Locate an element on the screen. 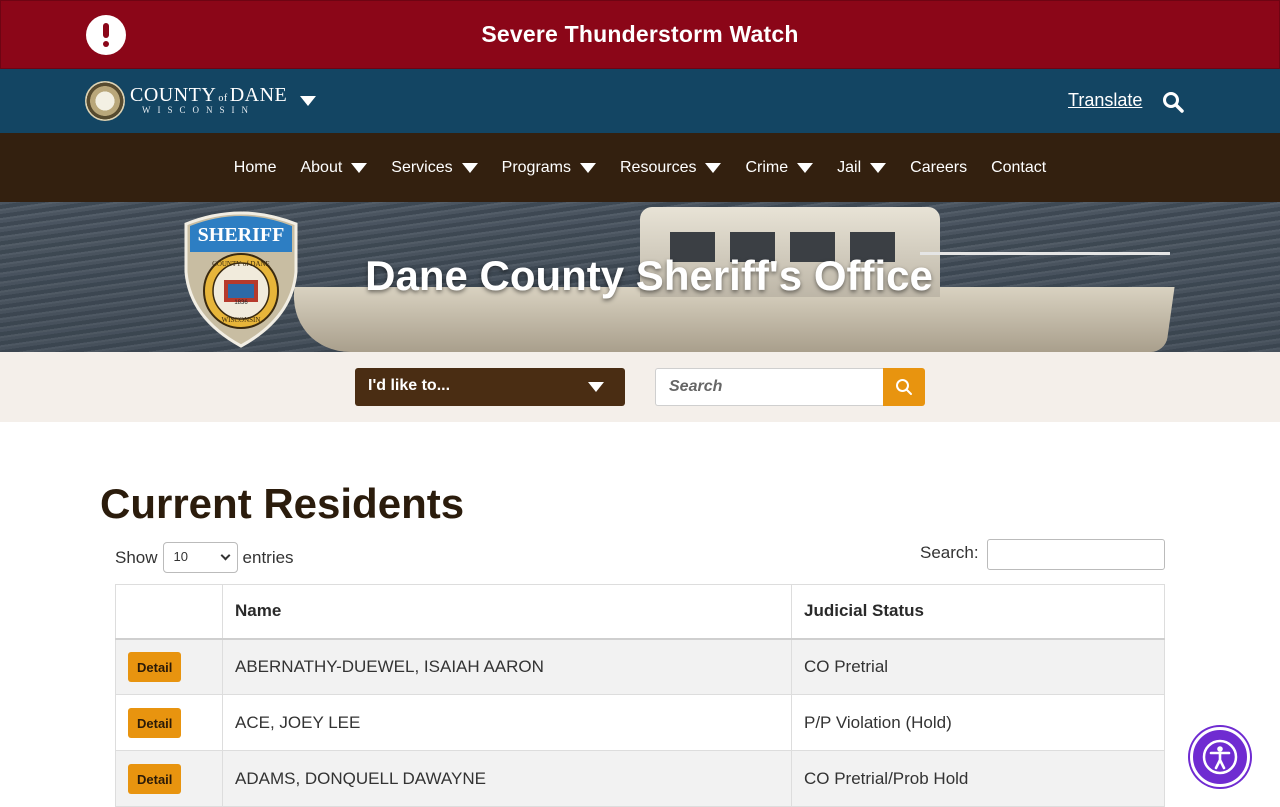 The image size is (1280, 807). table-header-row: Name Judicial Status is located at coordinates (640, 612).